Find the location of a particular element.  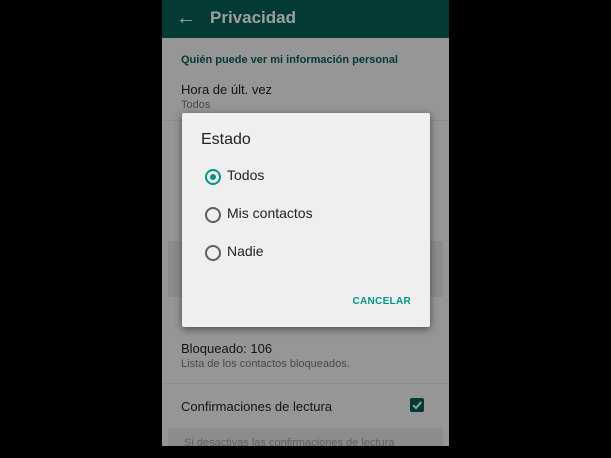

radio-selected-icon is located at coordinates (213, 177).